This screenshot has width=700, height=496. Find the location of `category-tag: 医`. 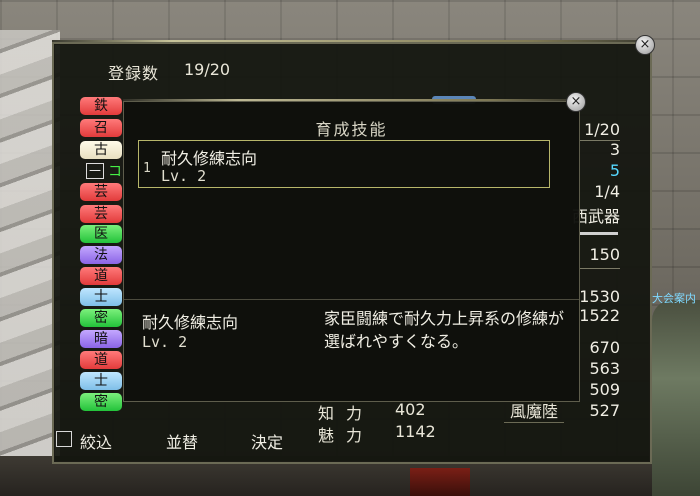

category-tag: 医 is located at coordinates (101, 234).